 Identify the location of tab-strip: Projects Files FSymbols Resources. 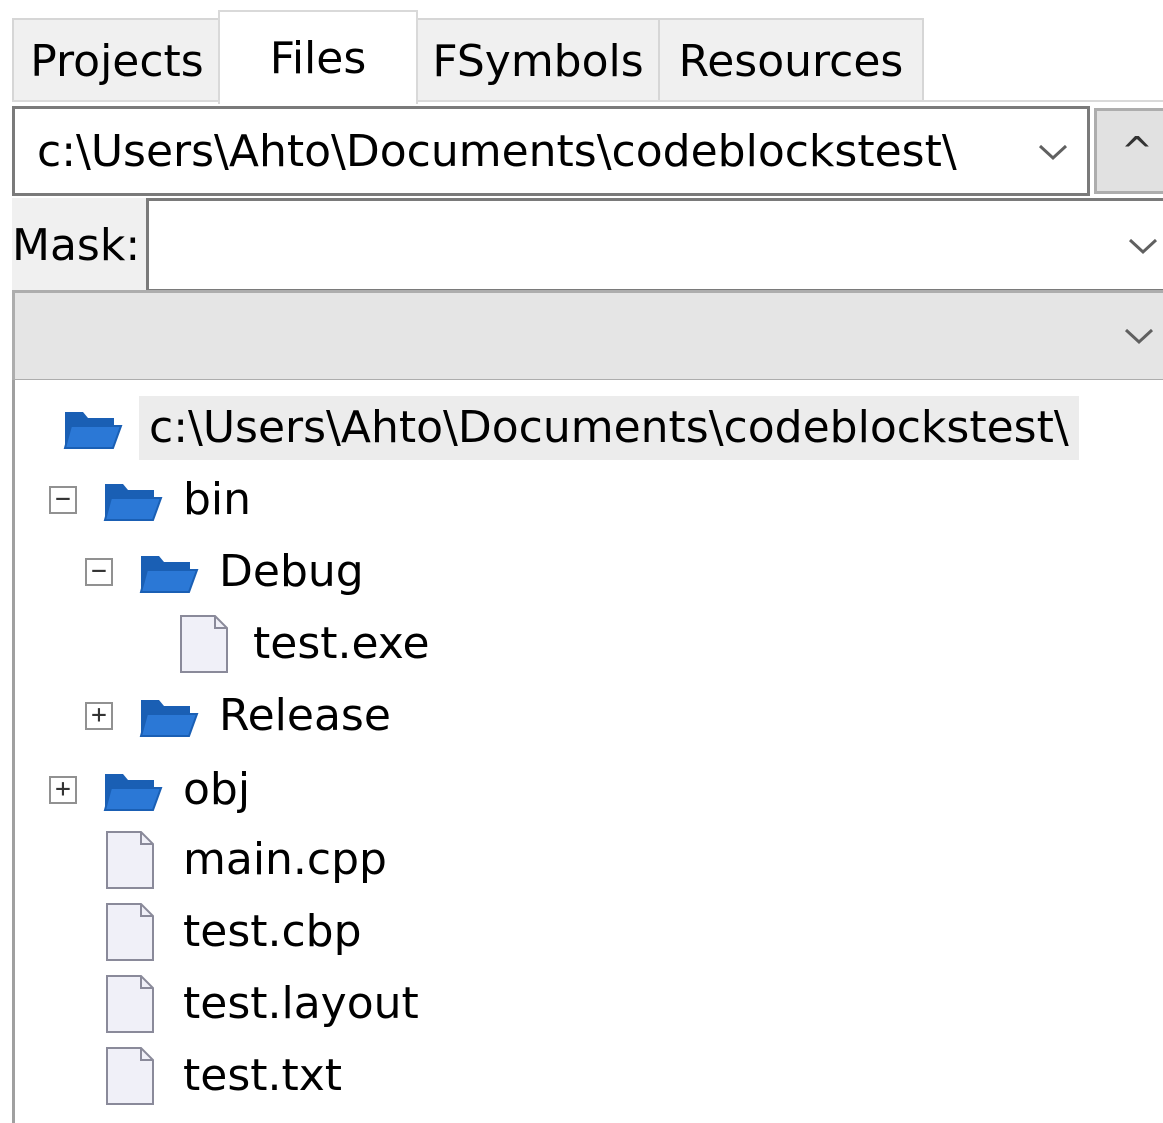
(581, 52).